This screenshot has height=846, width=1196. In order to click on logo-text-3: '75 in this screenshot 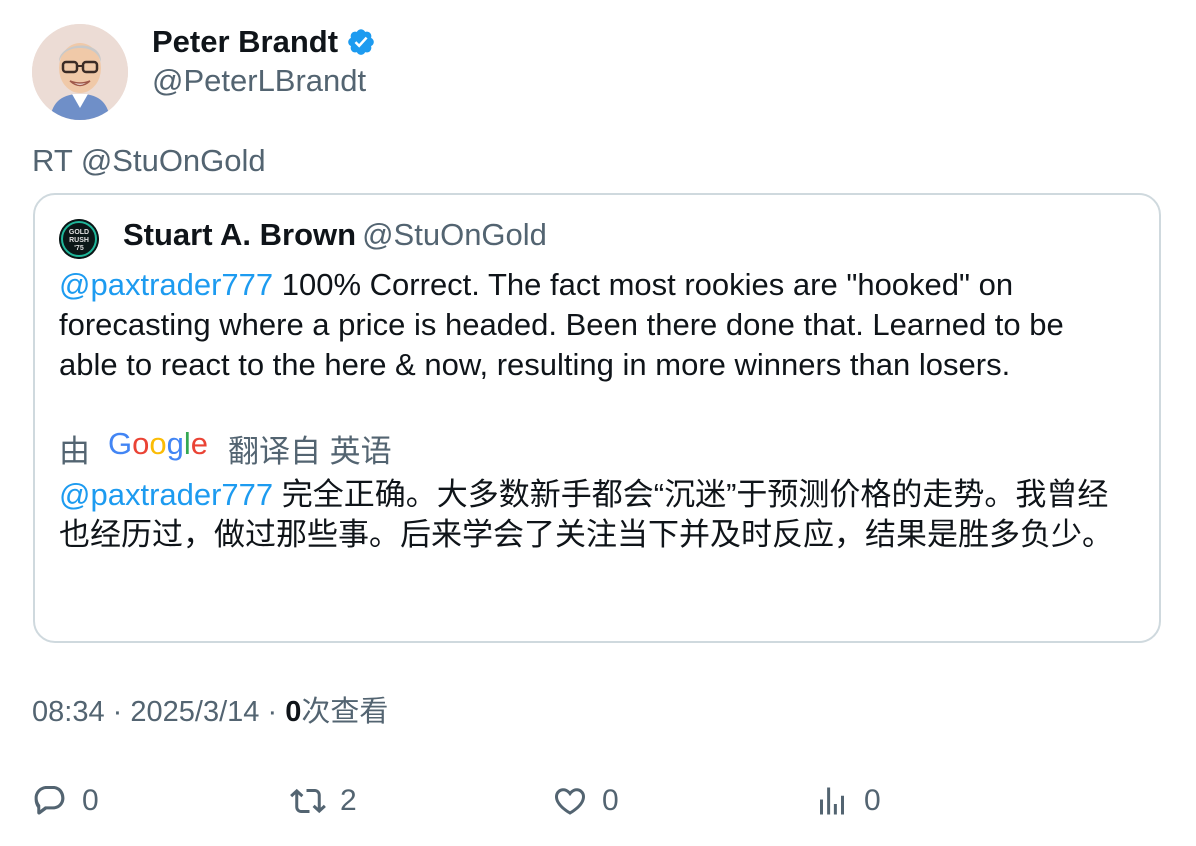, I will do `click(79, 248)`.